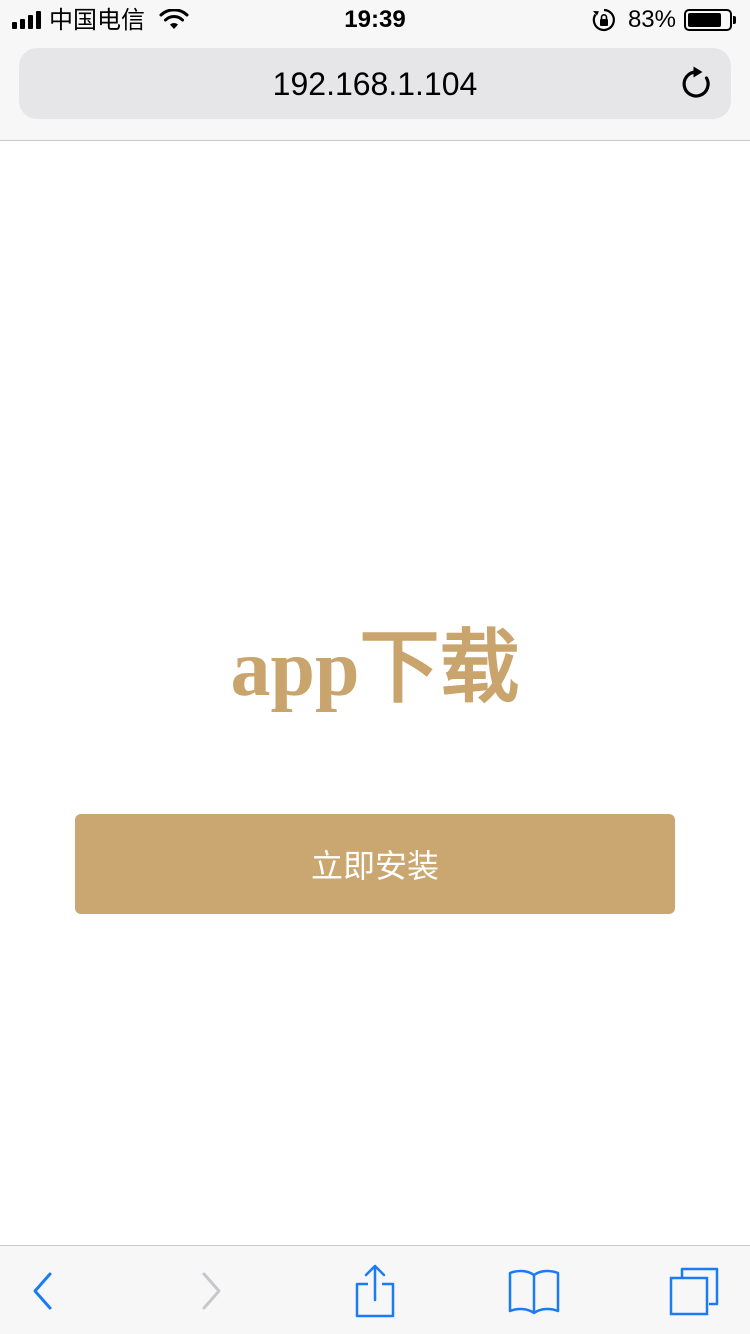  What do you see at coordinates (603, 20) in the screenshot?
I see `rotation-lock-icon` at bounding box center [603, 20].